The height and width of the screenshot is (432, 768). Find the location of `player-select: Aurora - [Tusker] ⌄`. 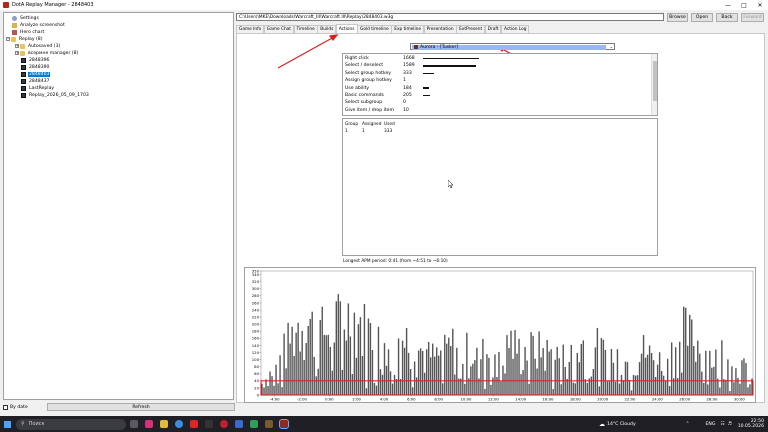

player-select: Aurora - [Tusker] ⌄ is located at coordinates (512, 46).